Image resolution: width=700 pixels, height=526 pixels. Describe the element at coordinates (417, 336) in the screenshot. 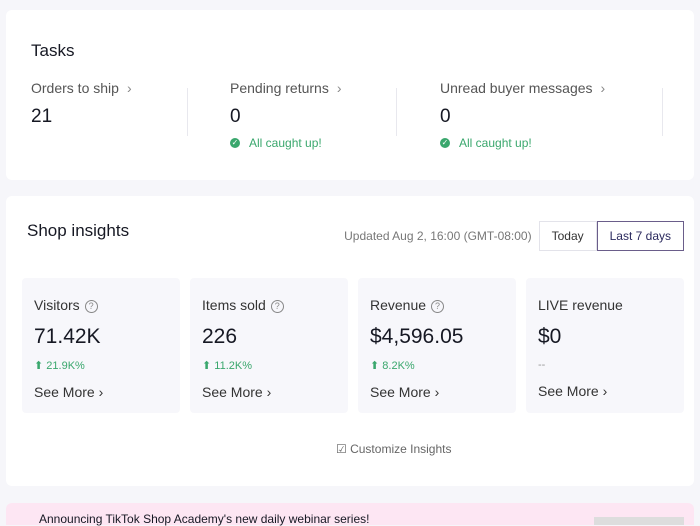

I see `metric-value: $4,596.05` at that location.